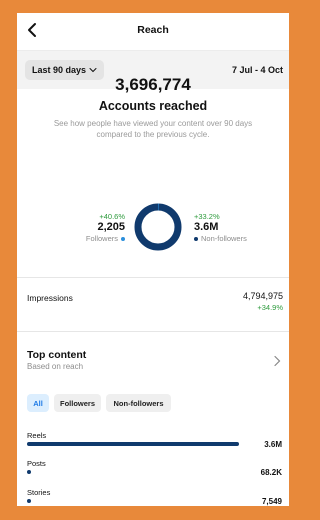 The height and width of the screenshot is (520, 320). I want to click on content-type-value: 3.6M, so click(273, 444).